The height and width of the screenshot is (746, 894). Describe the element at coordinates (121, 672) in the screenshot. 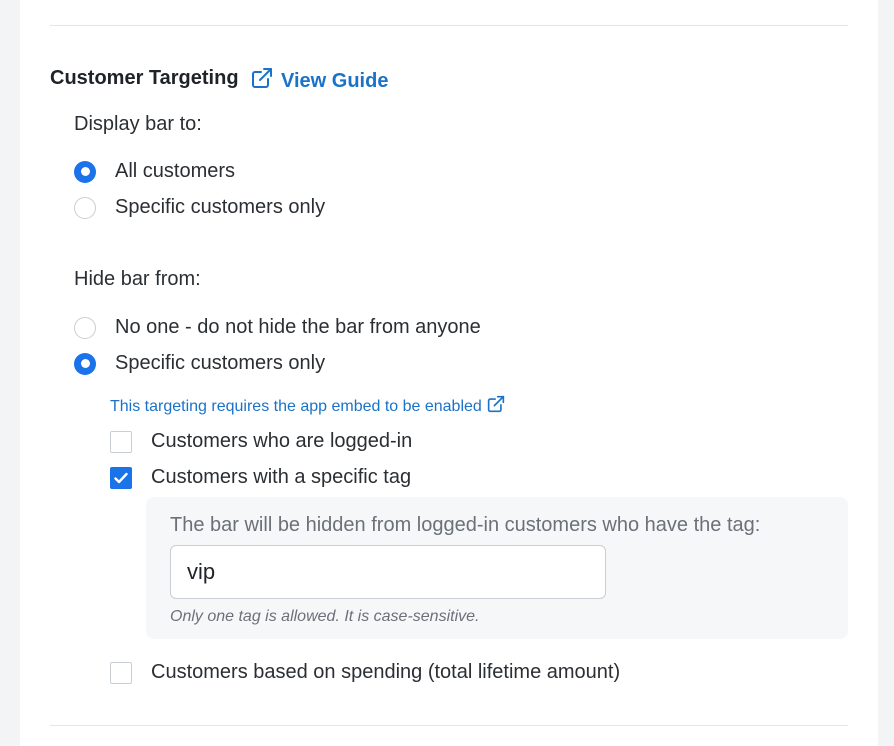

I see `checkbox-spending` at that location.